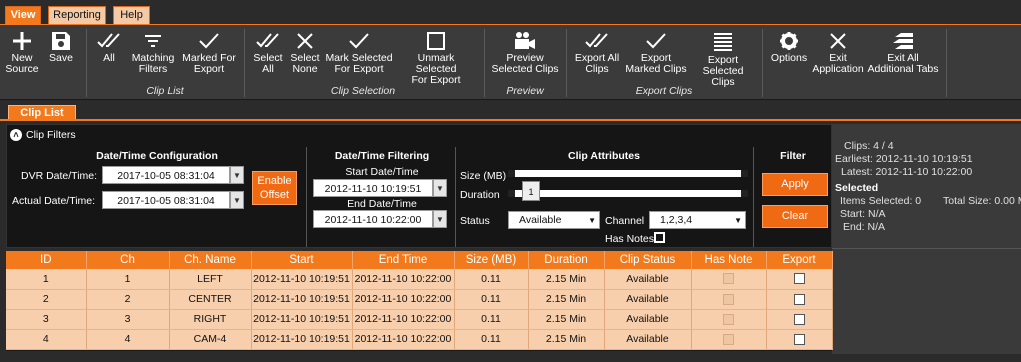  I want to click on stacked-arrow-icon, so click(903, 41).